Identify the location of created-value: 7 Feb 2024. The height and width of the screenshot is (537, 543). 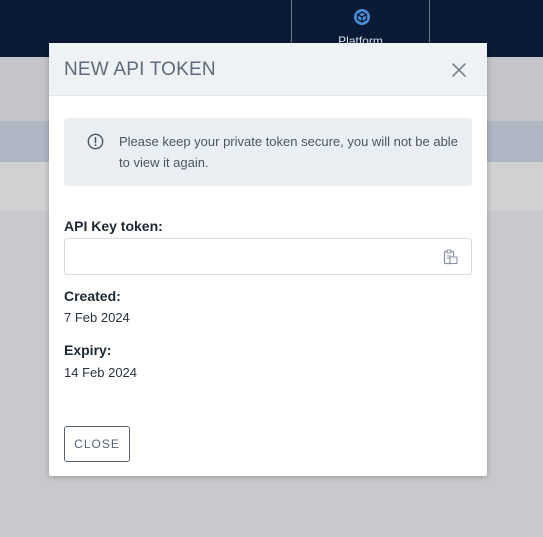
(97, 317).